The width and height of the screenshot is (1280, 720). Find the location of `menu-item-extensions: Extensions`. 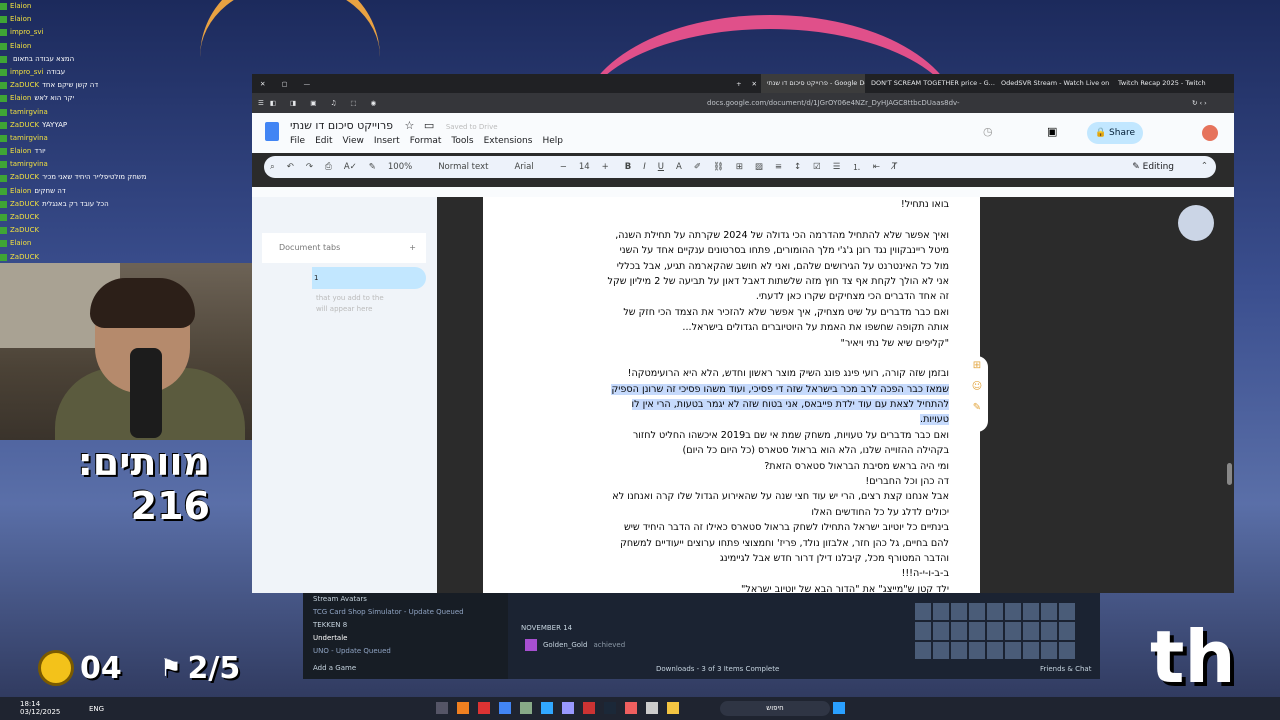

menu-item-extensions: Extensions is located at coordinates (508, 141).